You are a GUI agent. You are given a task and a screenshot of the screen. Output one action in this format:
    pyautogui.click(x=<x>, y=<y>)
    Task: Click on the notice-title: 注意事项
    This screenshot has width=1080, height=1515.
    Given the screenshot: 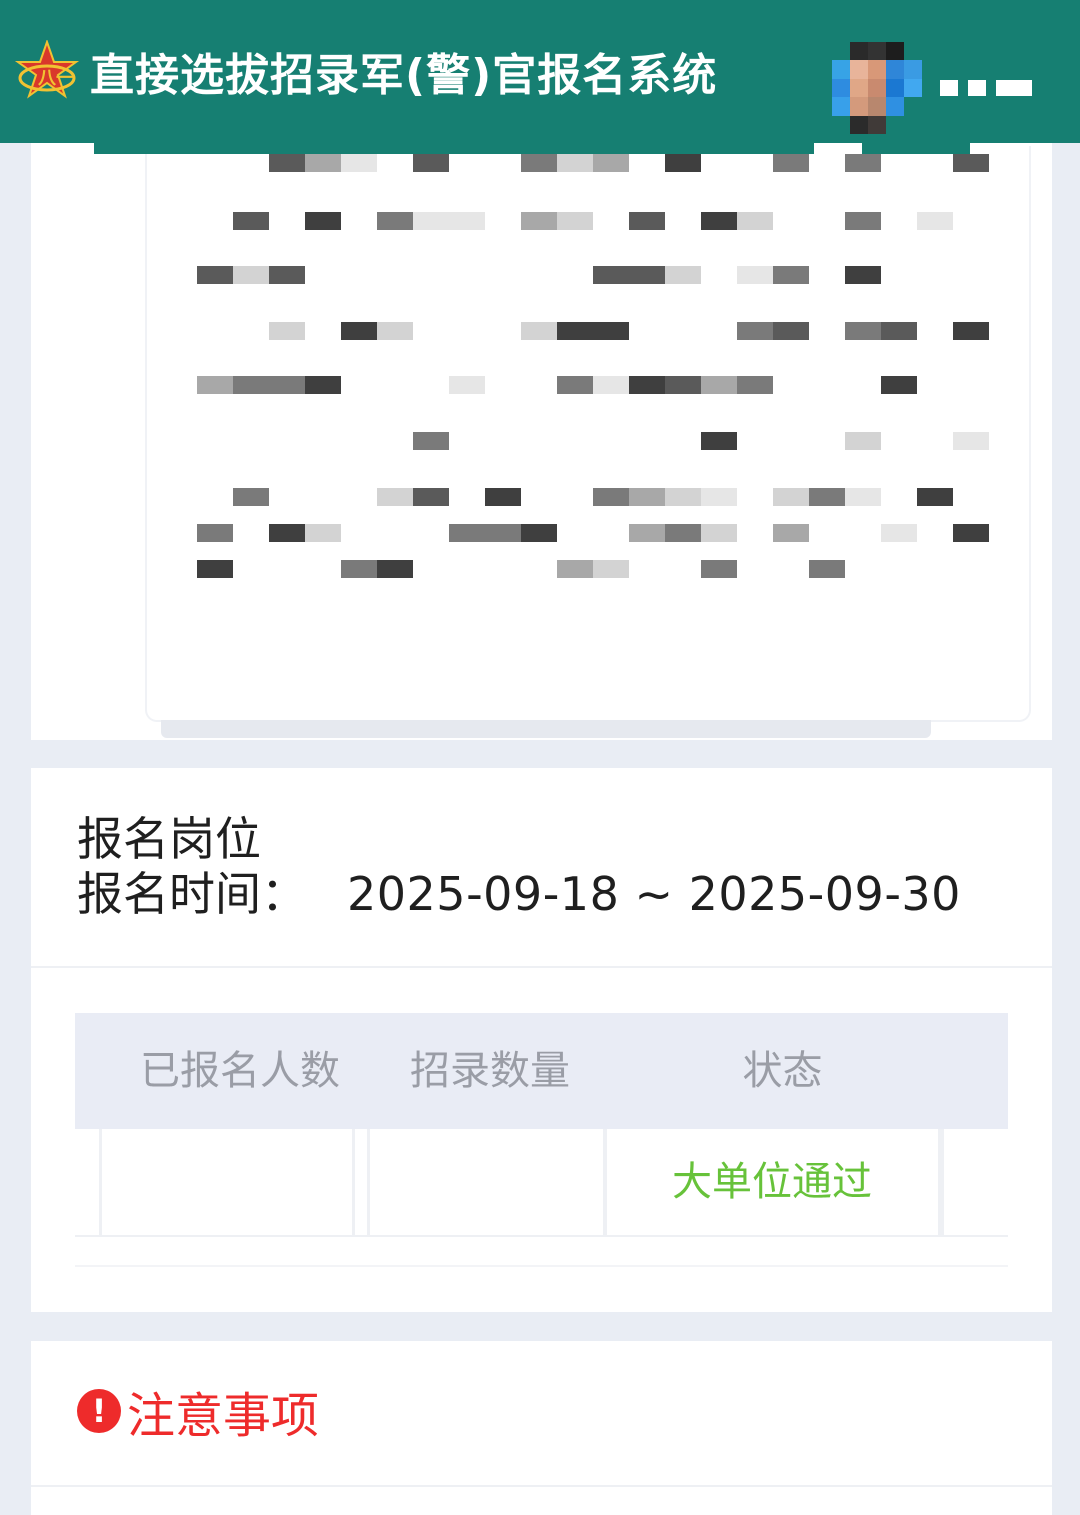 What is the action you would take?
    pyautogui.click(x=223, y=1416)
    